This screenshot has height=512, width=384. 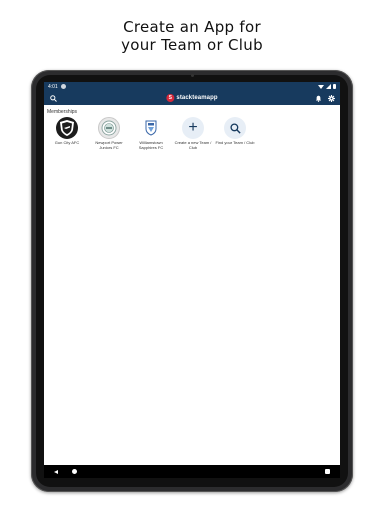 I want to click on membership-williamstown-sapphires-fc: Williamstown Sapphires FC, so click(x=151, y=133).